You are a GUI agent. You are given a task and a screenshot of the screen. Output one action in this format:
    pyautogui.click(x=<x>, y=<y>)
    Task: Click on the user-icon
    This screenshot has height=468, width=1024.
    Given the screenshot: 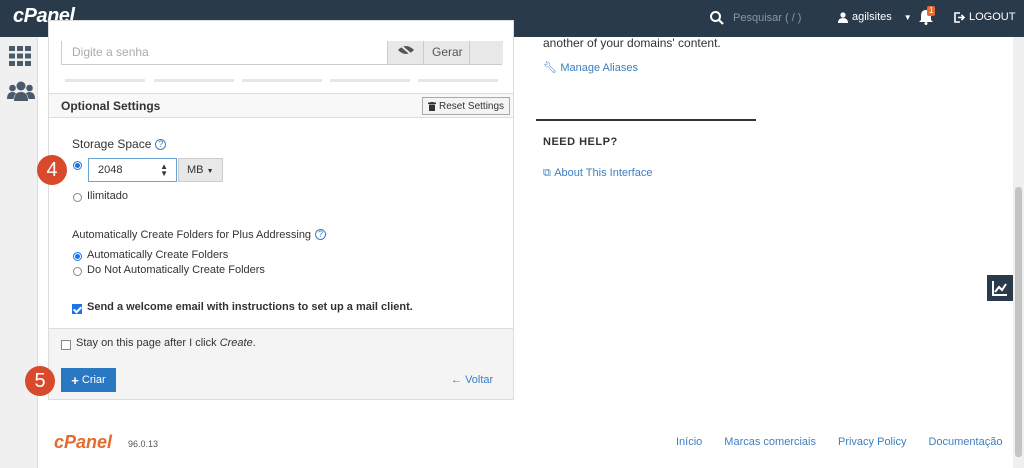 What is the action you would take?
    pyautogui.click(x=843, y=17)
    